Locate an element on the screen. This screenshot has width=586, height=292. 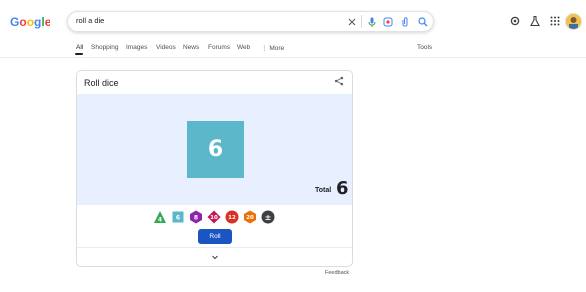
settings-icon is located at coordinates (515, 21).